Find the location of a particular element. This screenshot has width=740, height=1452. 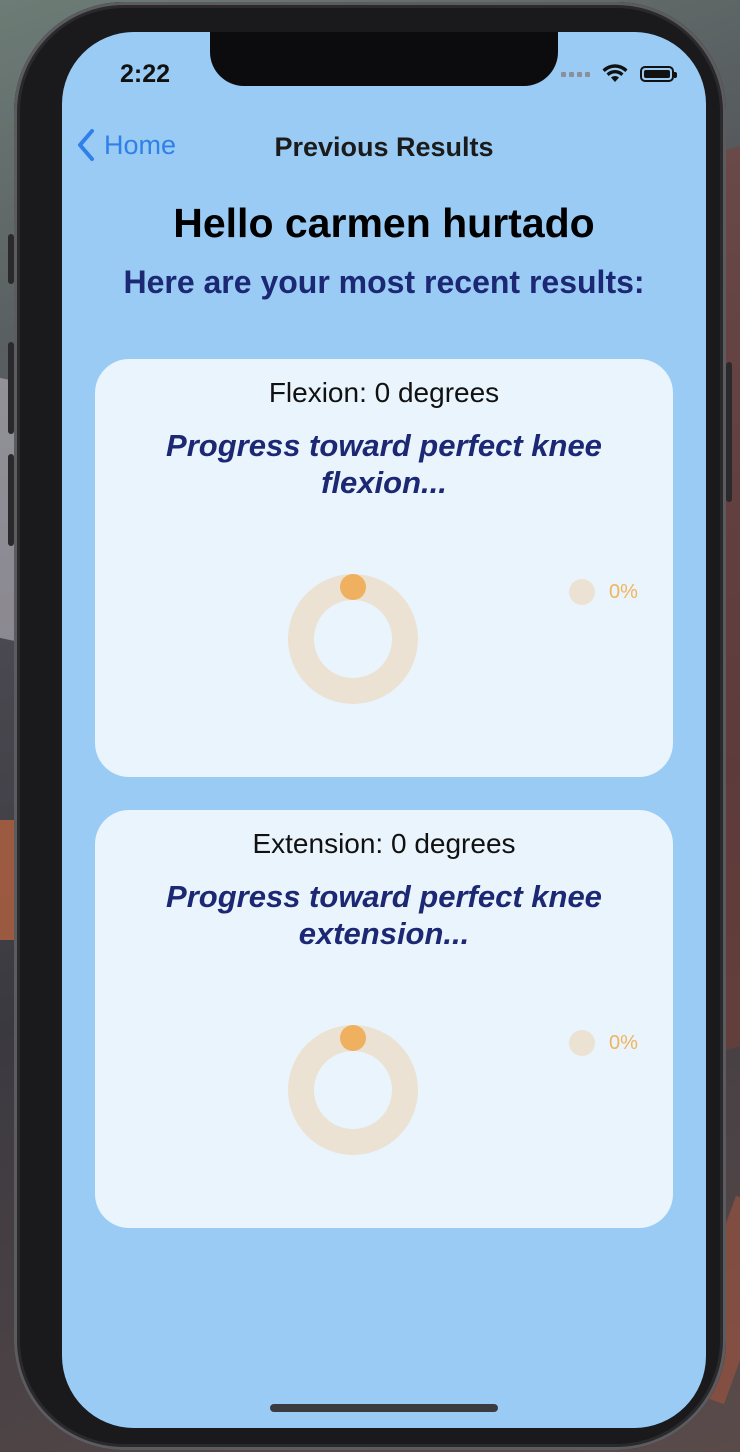

navigation-bar: Home Previous Results is located at coordinates (384, 150).